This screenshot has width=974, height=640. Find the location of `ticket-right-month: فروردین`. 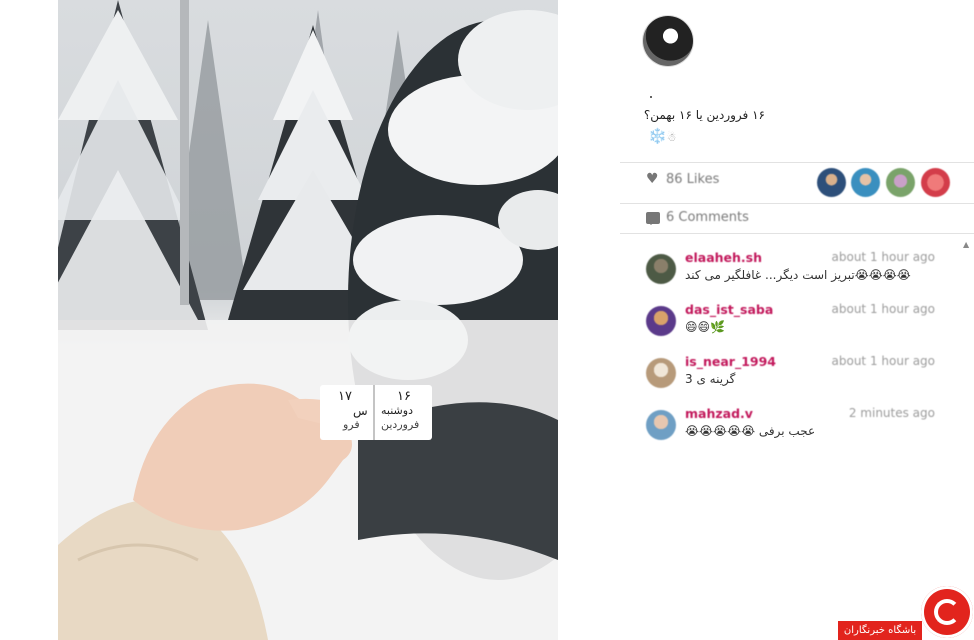

ticket-right-month: فروردین is located at coordinates (400, 424).